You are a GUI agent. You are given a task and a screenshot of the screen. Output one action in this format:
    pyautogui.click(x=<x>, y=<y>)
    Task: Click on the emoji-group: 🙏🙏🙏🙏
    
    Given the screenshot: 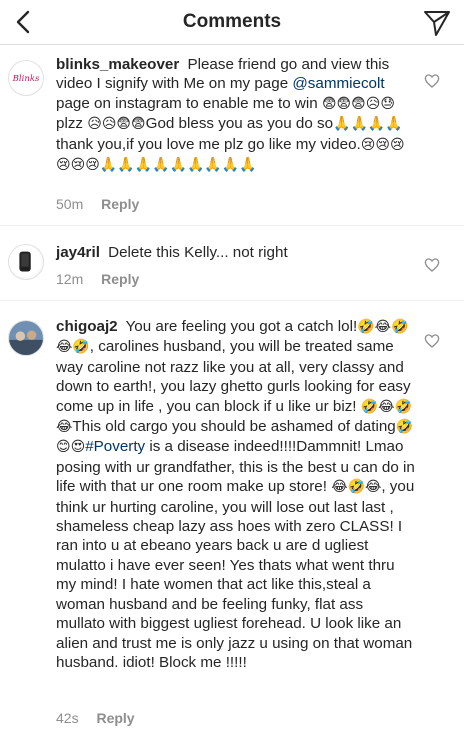 What is the action you would take?
    pyautogui.click(x=368, y=124)
    